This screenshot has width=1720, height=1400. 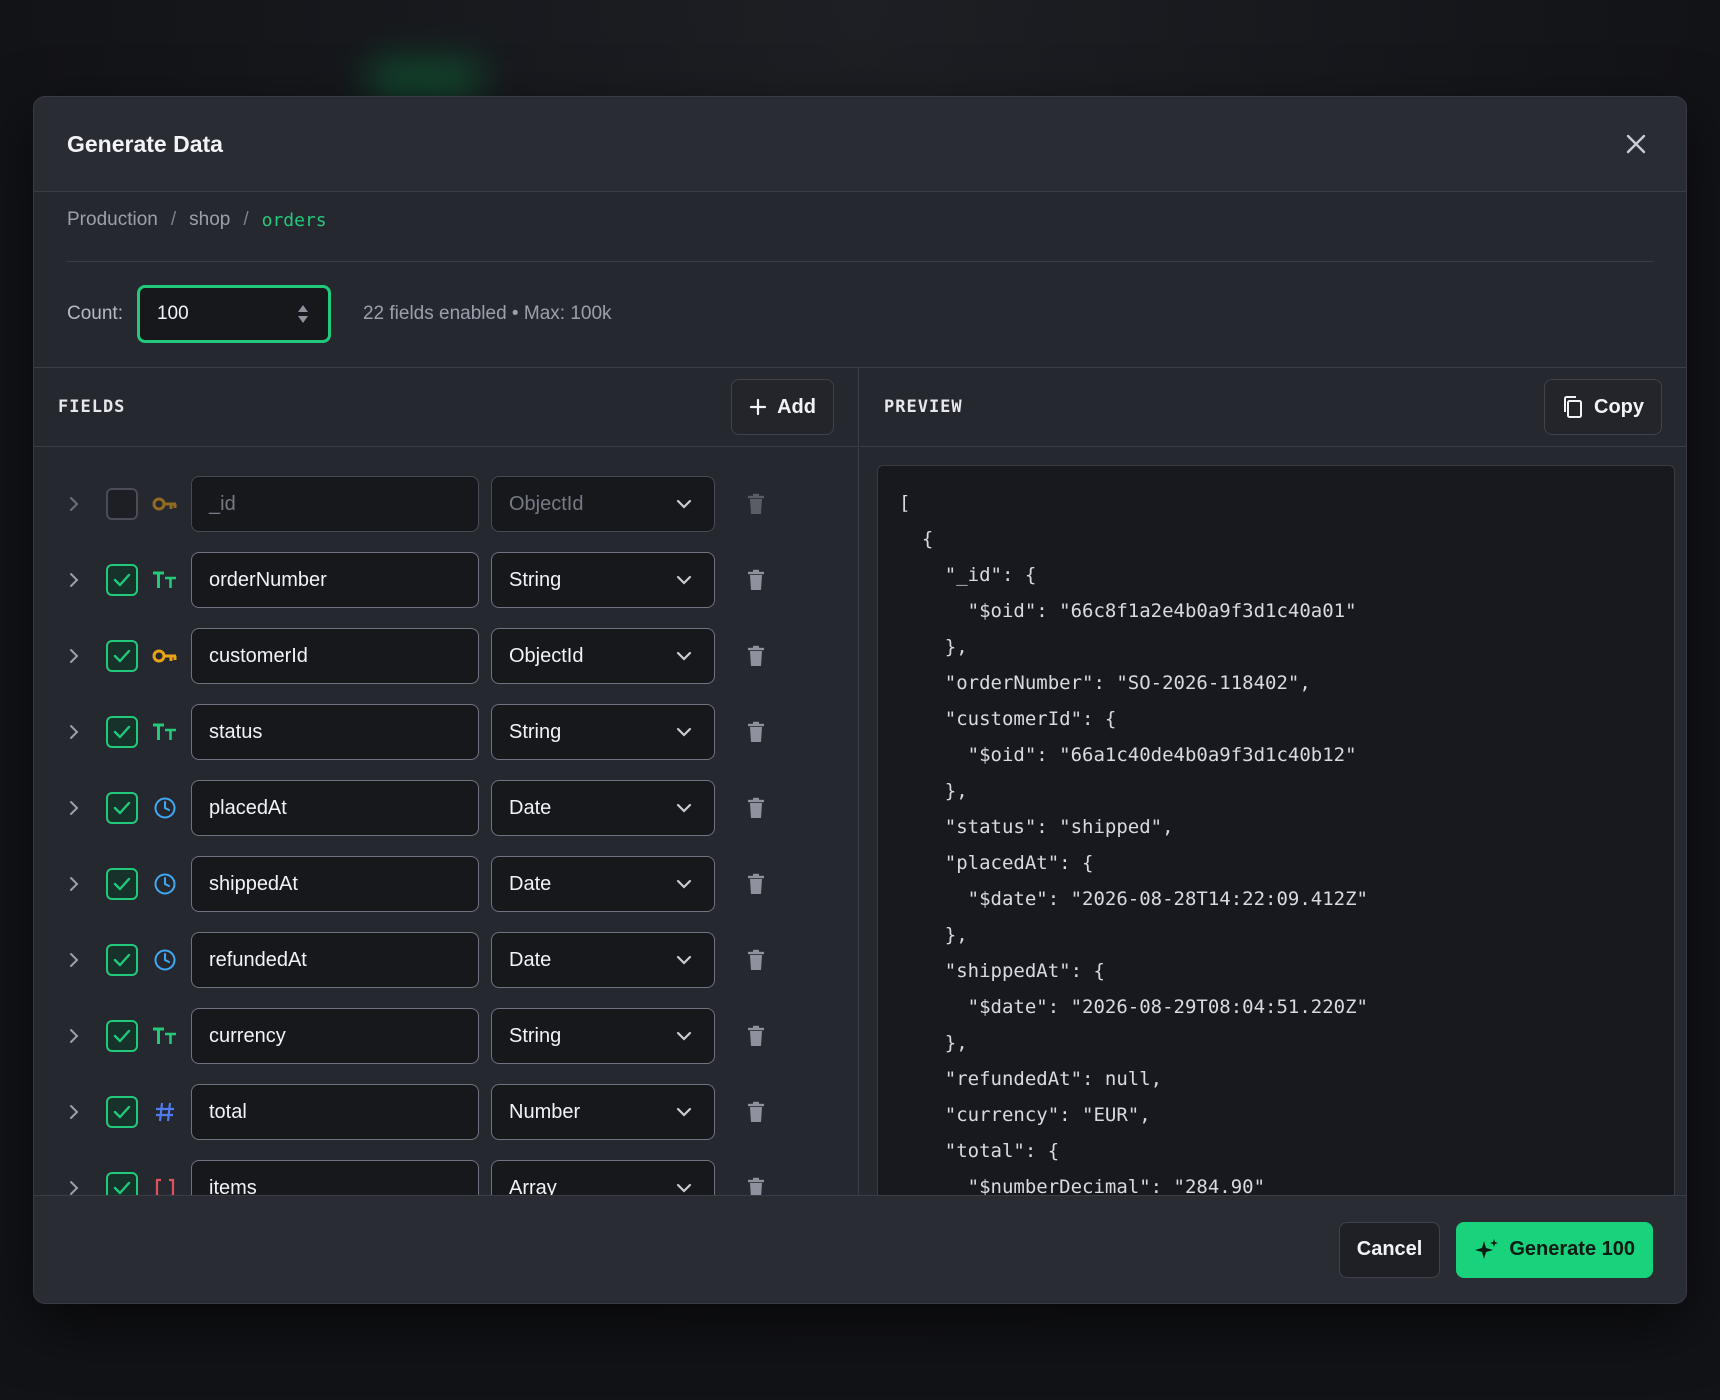 I want to click on field-row: status String, so click(x=446, y=732).